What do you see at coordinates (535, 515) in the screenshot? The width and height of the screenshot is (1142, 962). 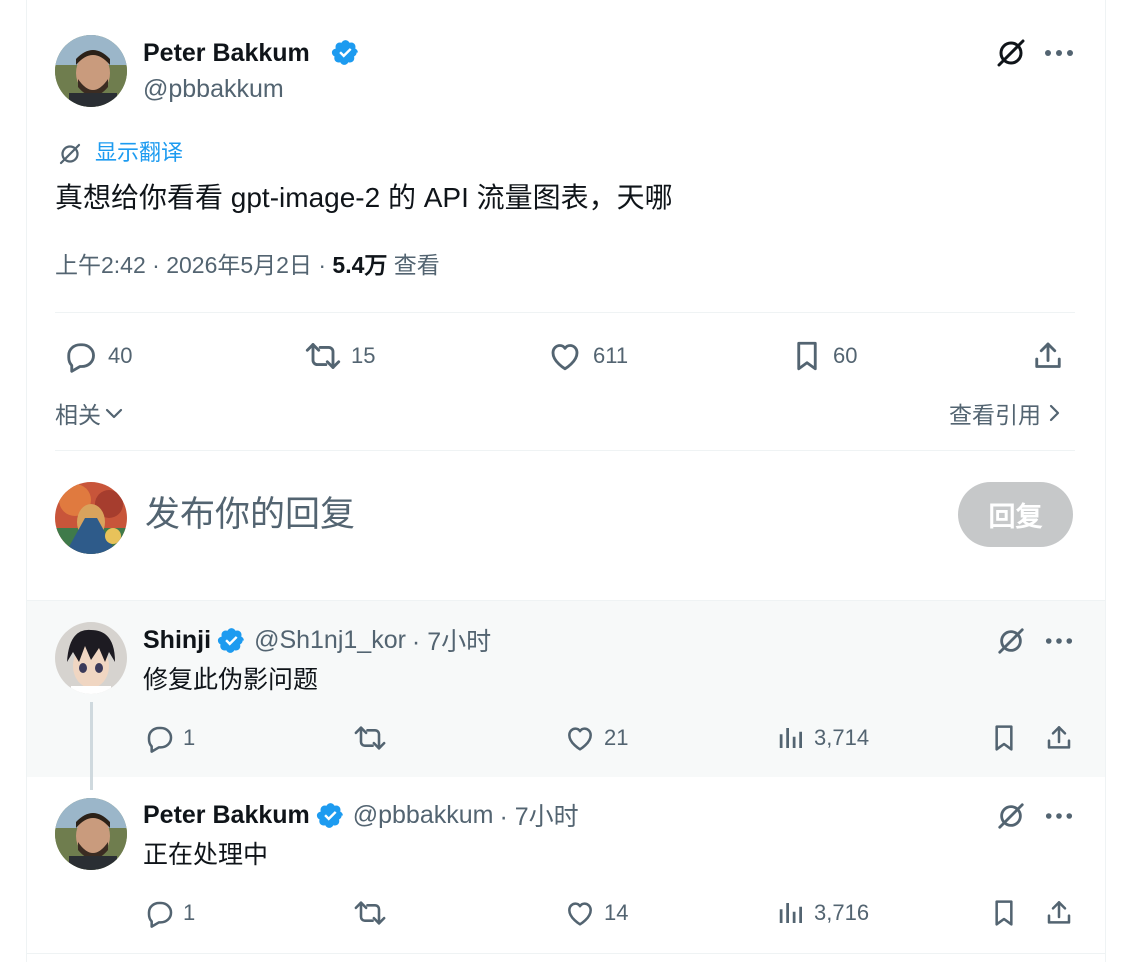 I see `reply-input: 发布你的回复` at bounding box center [535, 515].